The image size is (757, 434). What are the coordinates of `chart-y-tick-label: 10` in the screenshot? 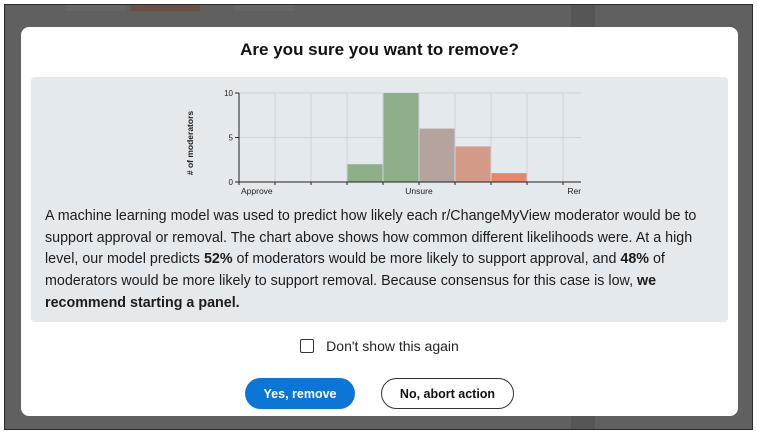 It's located at (228, 93).